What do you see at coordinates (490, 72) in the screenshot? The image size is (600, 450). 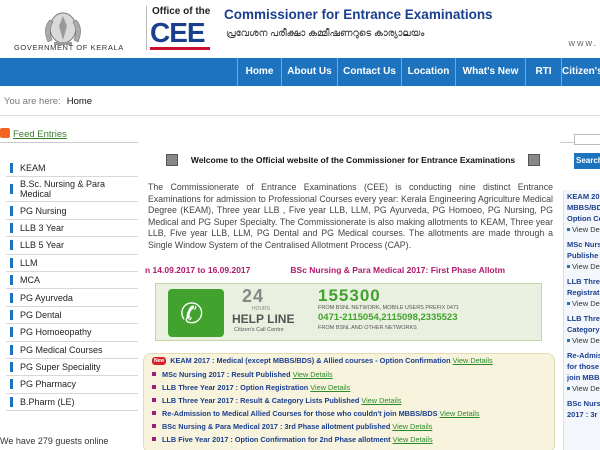 I see `nav-item-what-s-new: What's New` at bounding box center [490, 72].